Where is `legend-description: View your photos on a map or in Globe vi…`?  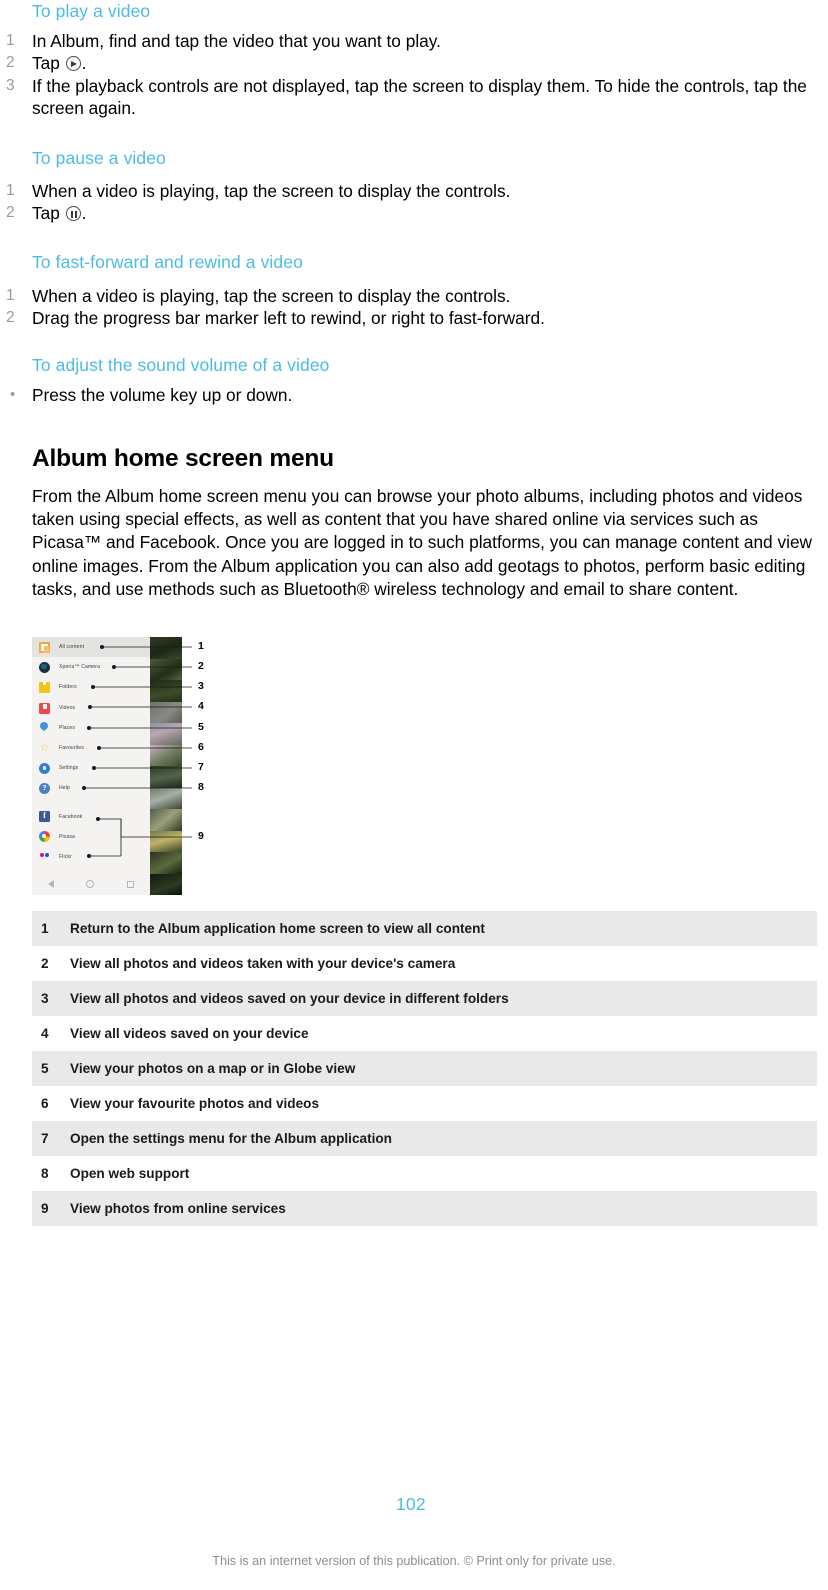
legend-description: View your photos on a map or in Globe vi… is located at coordinates (443, 1068).